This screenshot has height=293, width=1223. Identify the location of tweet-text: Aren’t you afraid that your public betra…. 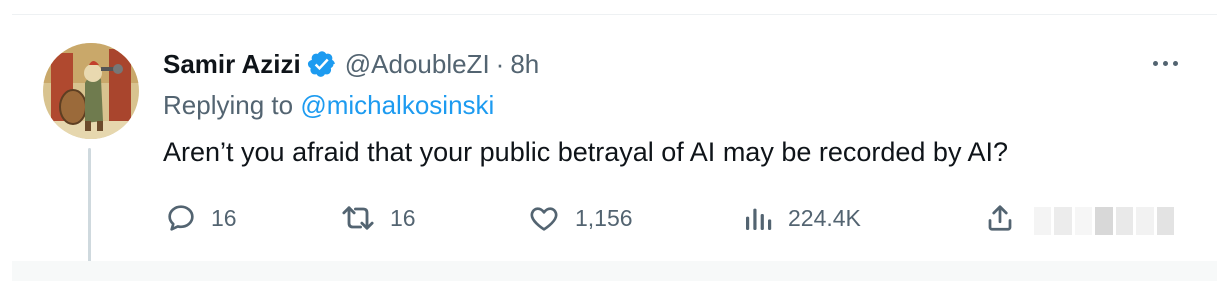
(585, 152).